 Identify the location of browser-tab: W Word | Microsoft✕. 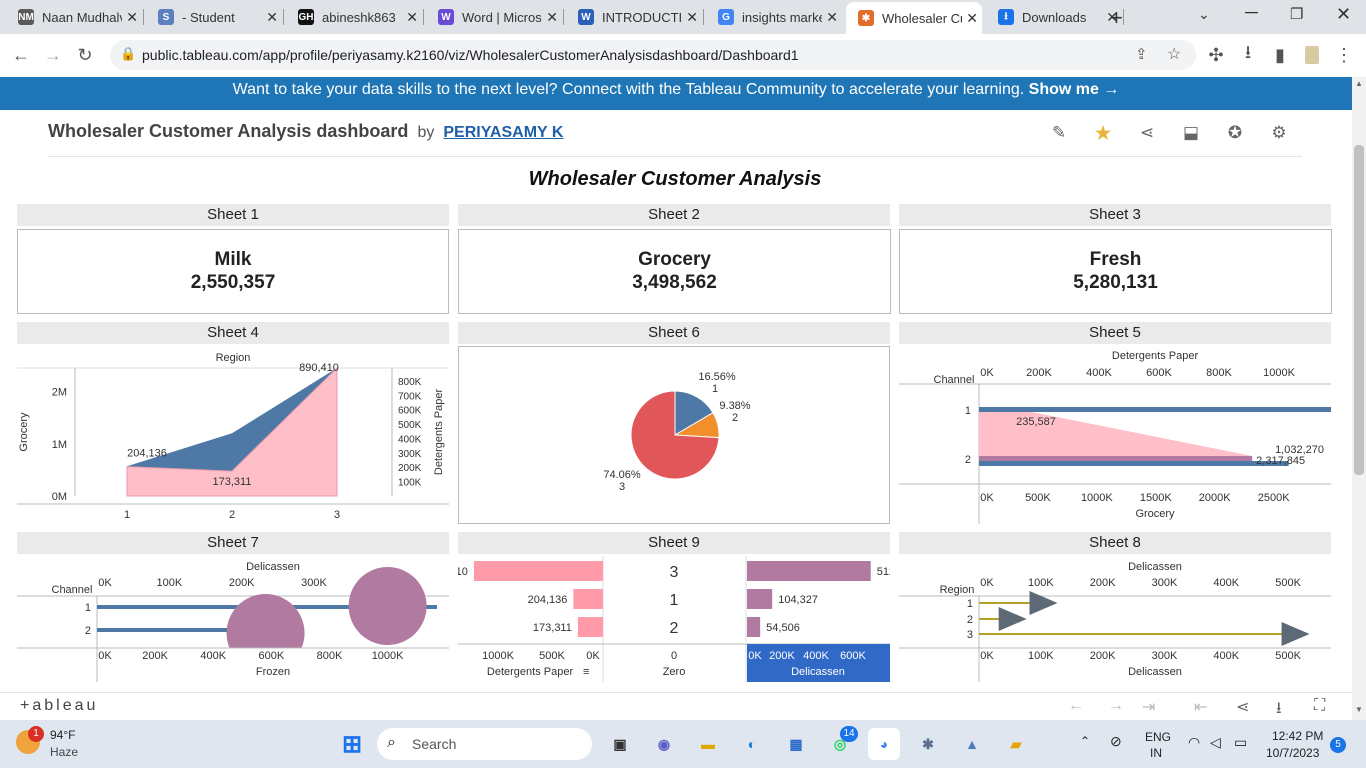
(494, 17).